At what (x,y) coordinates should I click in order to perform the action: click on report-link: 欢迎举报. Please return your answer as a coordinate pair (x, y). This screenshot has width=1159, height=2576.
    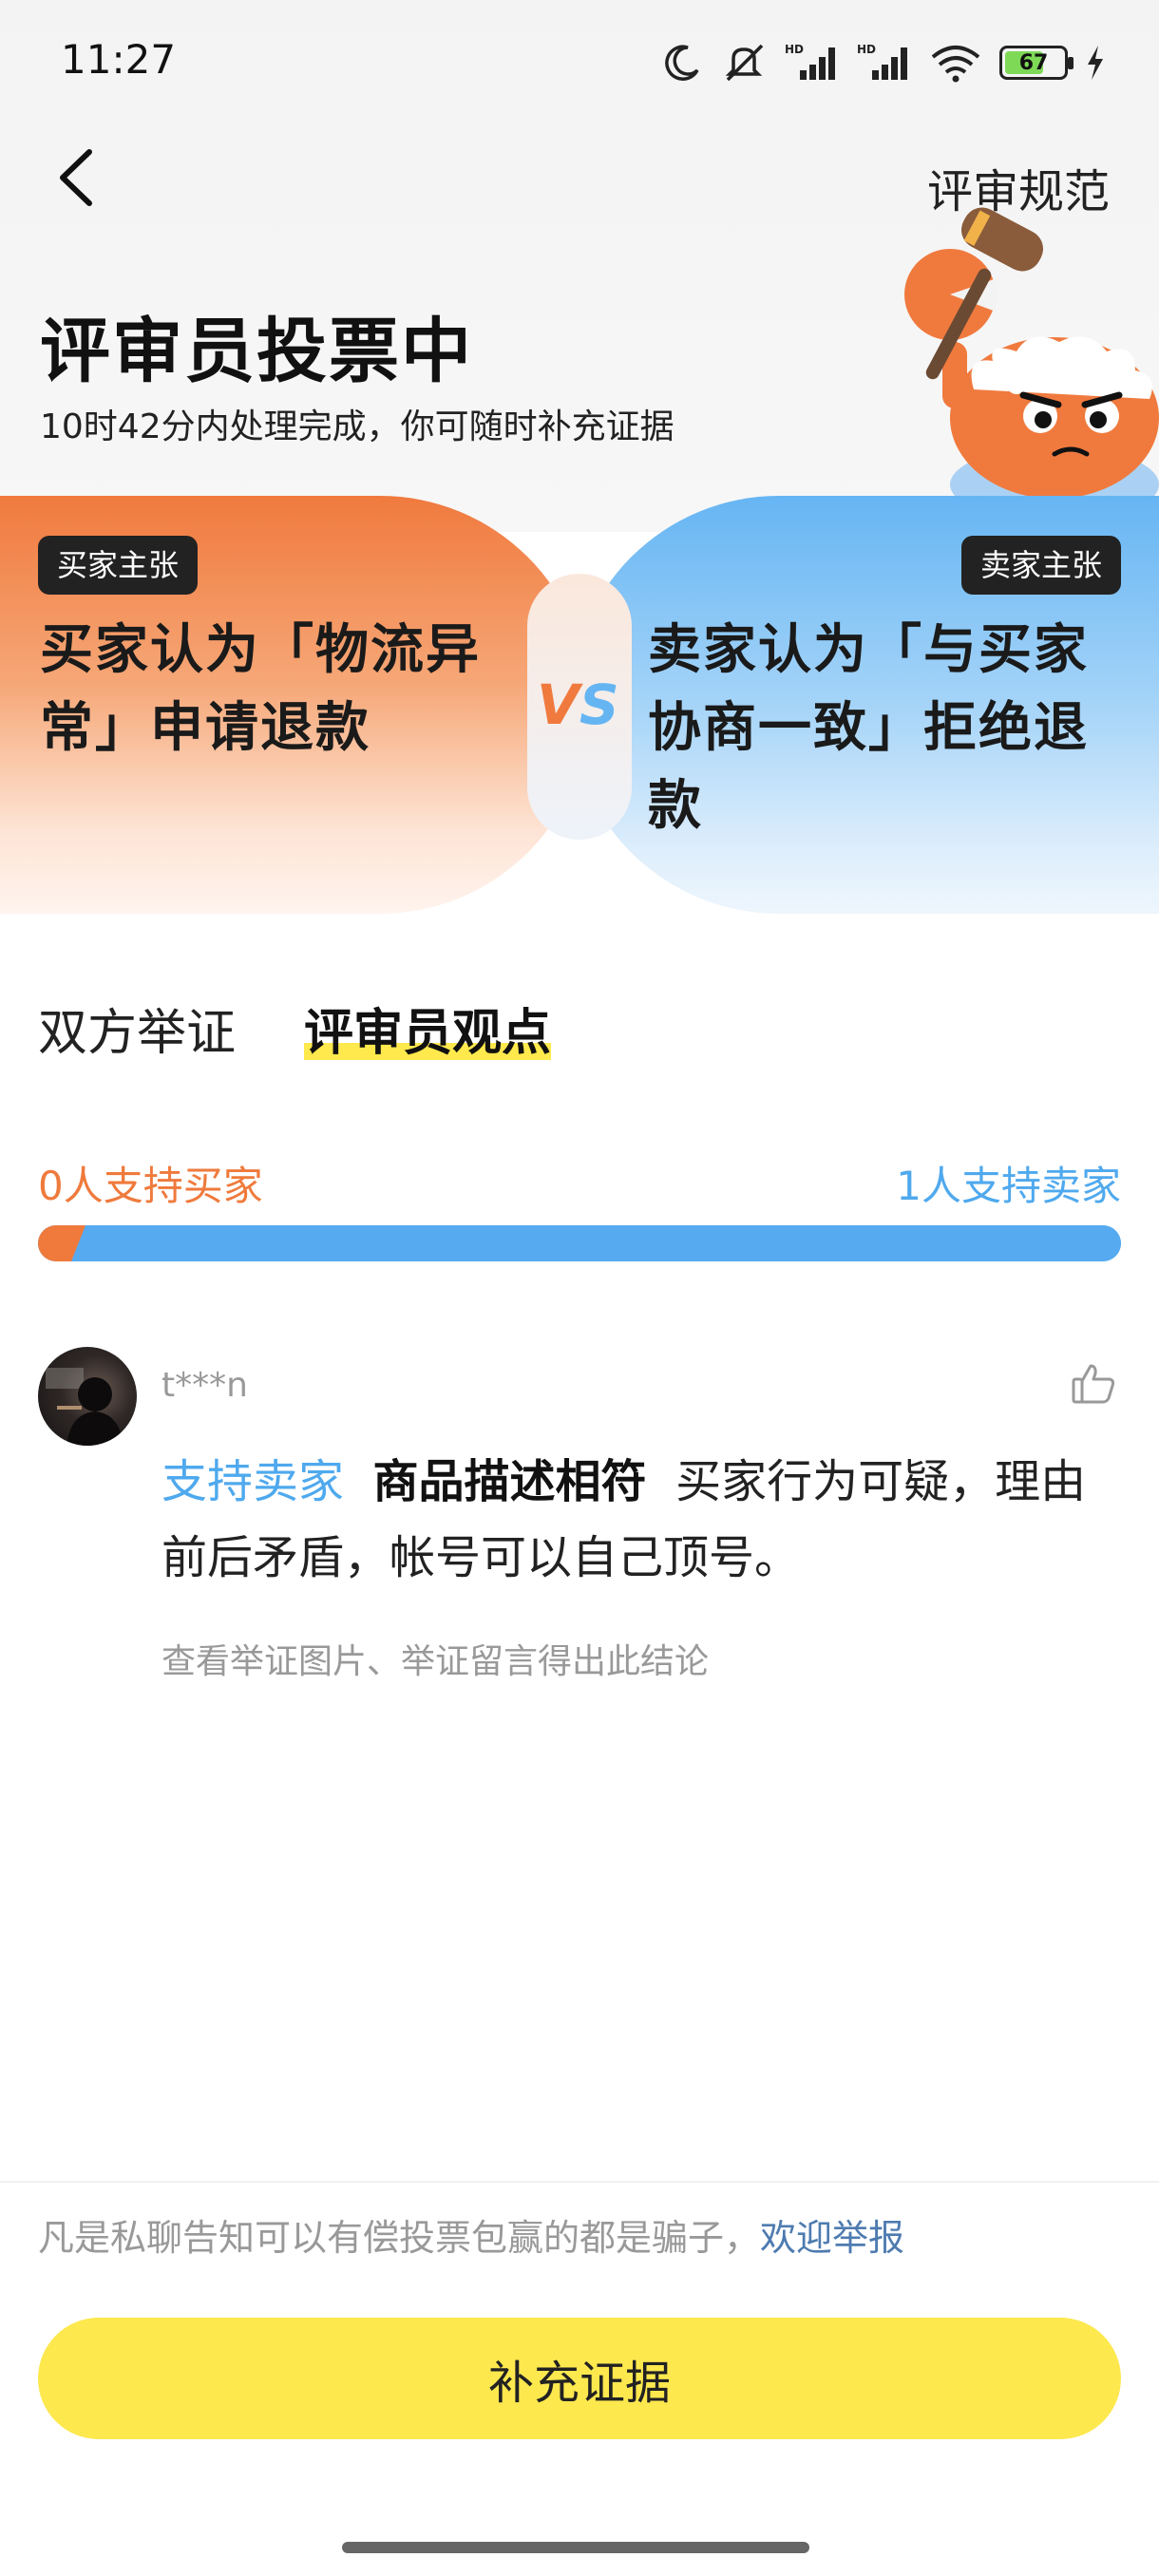
    Looking at the image, I should click on (832, 2238).